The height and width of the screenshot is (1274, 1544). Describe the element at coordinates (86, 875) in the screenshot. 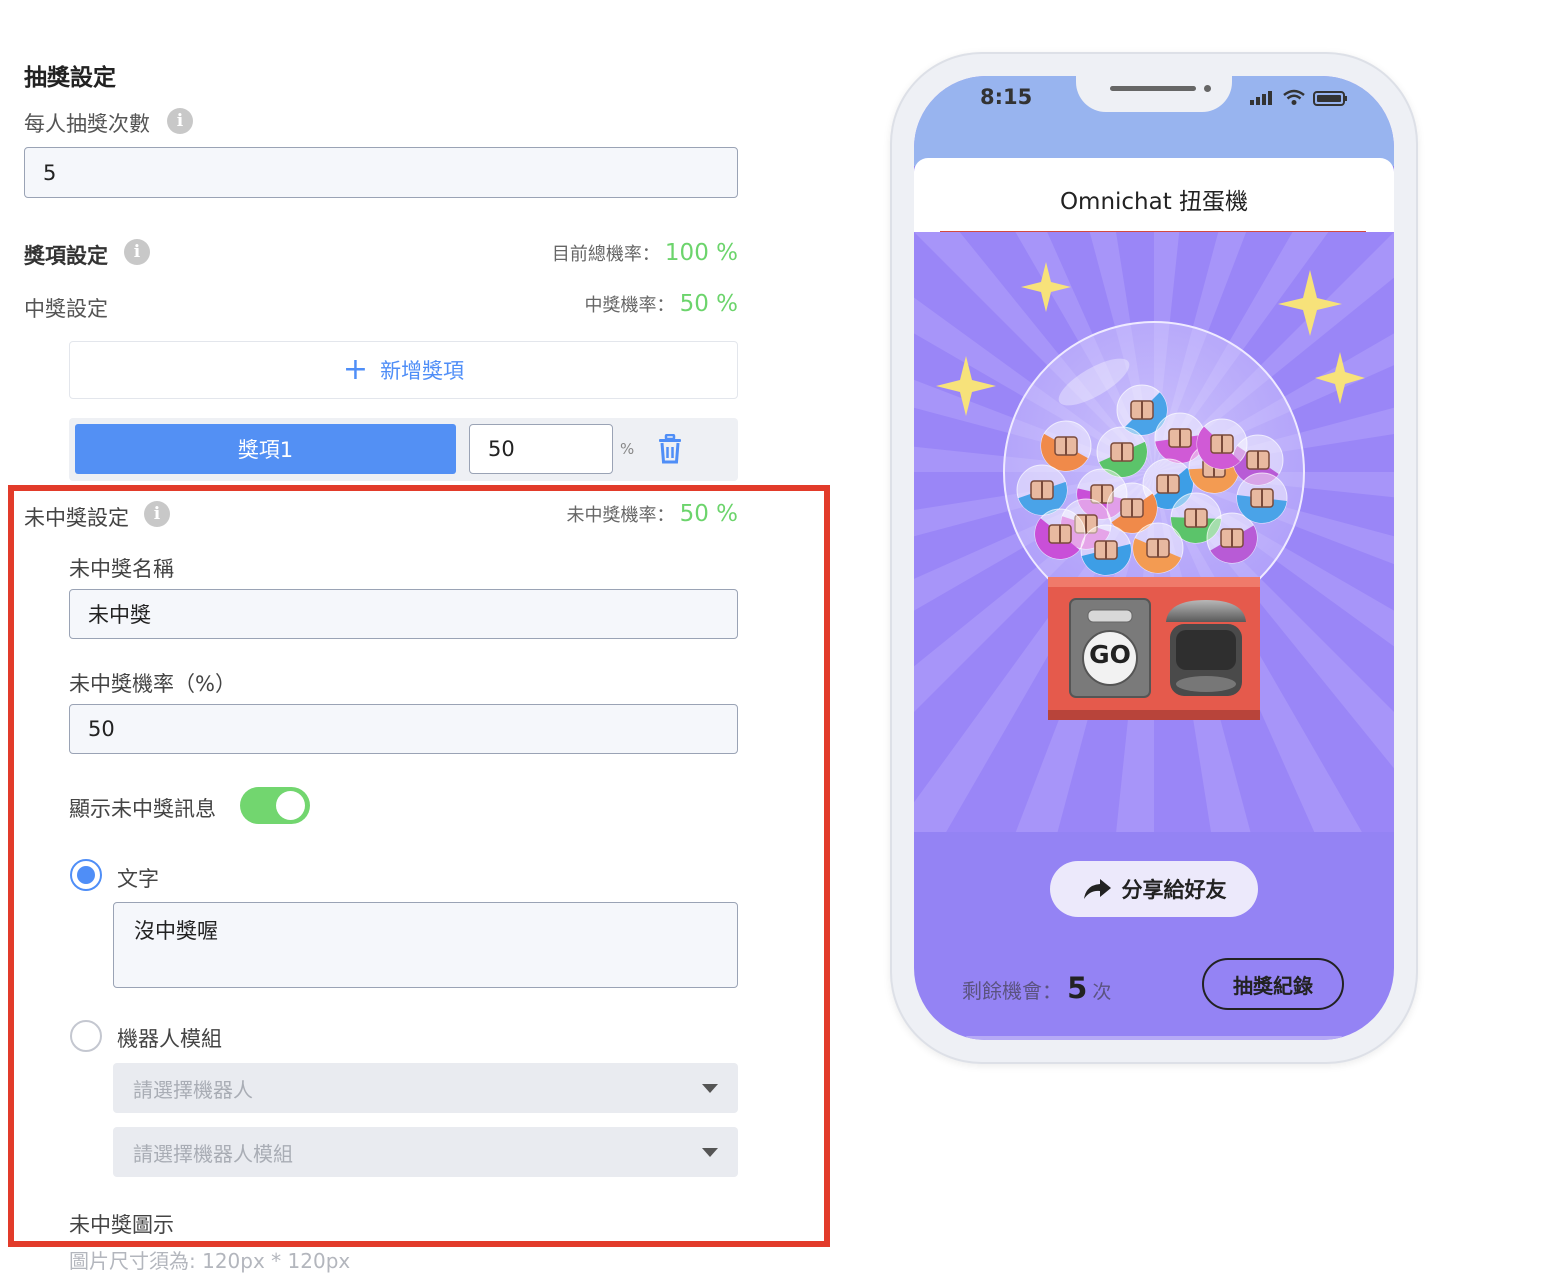

I see `radio-text-option` at that location.